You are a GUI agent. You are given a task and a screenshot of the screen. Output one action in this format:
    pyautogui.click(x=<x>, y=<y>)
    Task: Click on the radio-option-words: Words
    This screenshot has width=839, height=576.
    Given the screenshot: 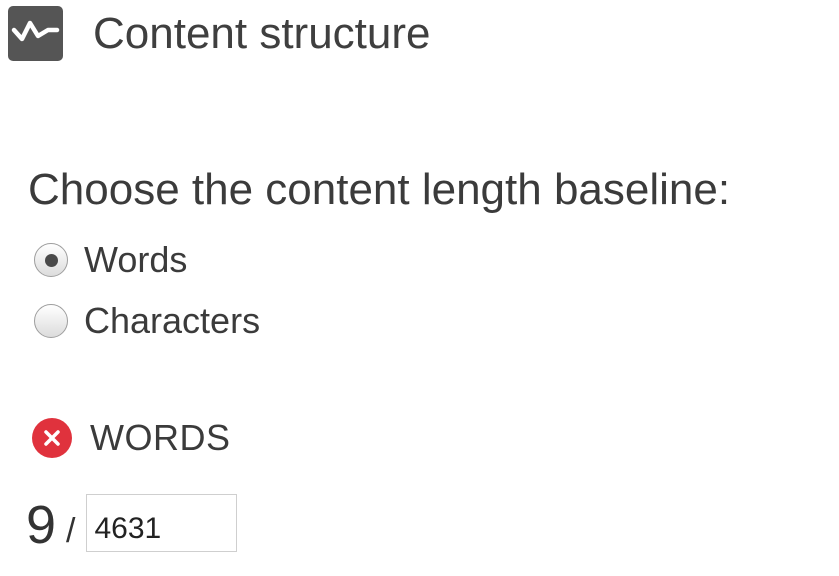 What is the action you would take?
    pyautogui.click(x=110, y=260)
    